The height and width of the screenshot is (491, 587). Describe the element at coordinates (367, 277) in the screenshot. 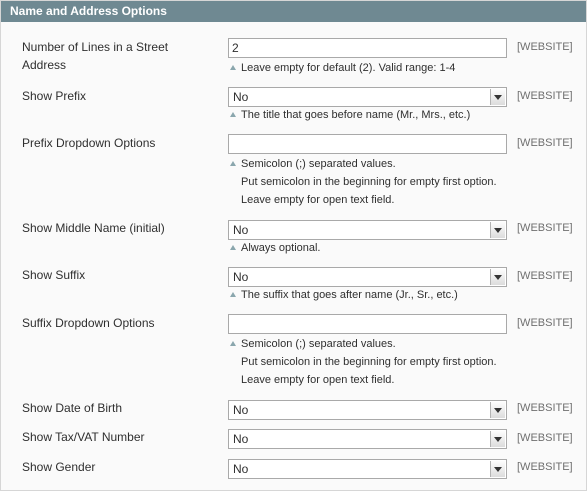

I see `show-suffix-select: No` at that location.